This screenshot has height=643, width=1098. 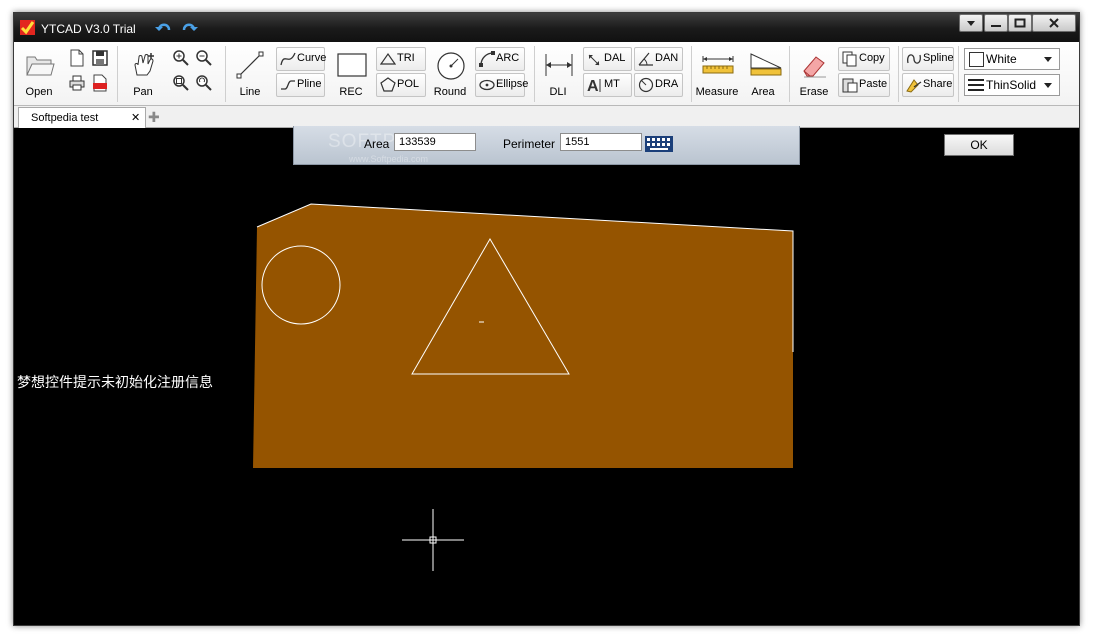 I want to click on share-icon, so click(x=914, y=86).